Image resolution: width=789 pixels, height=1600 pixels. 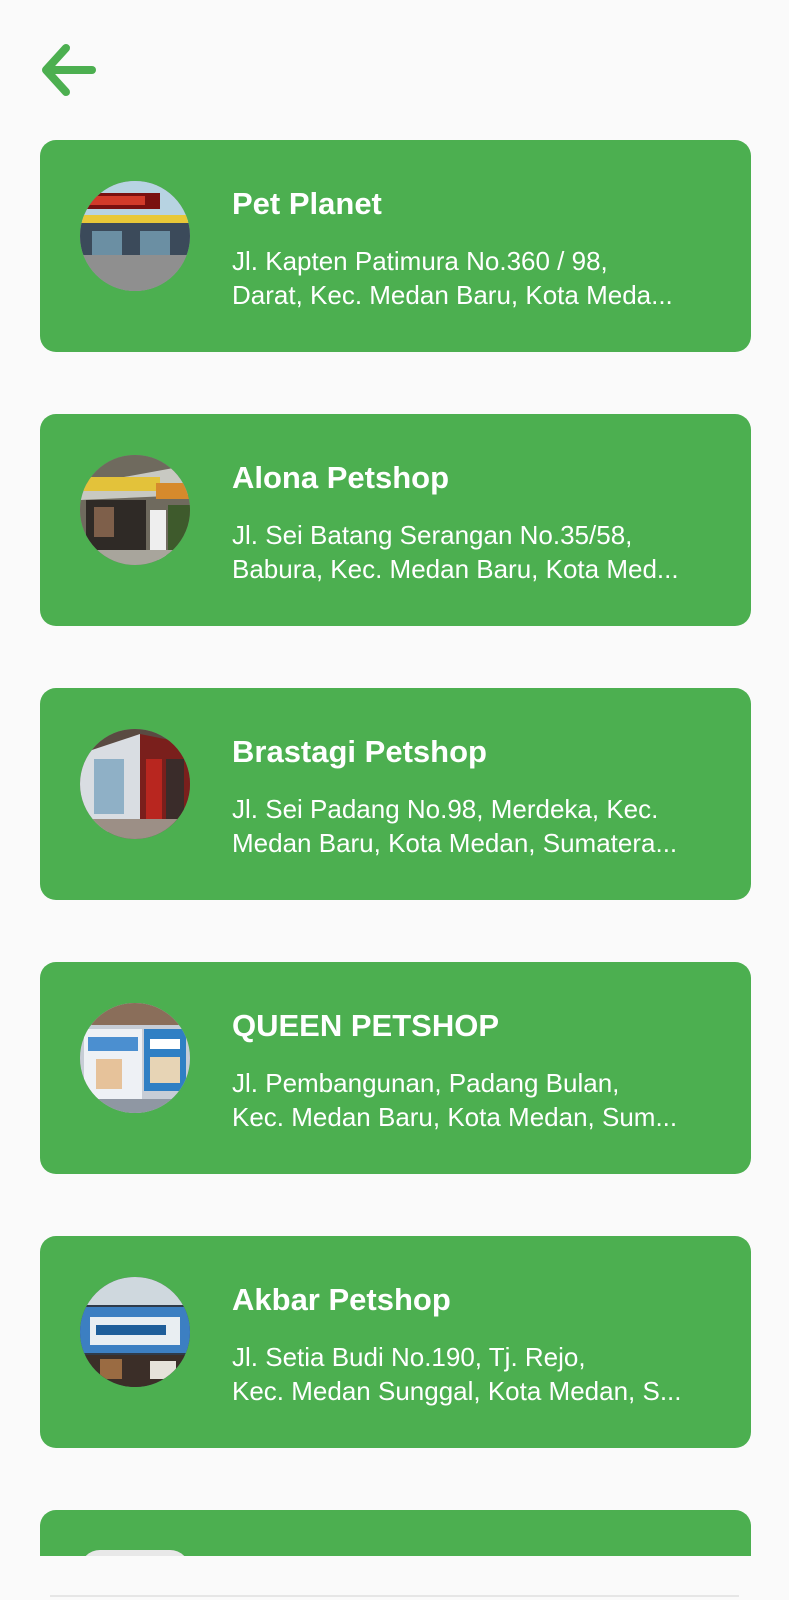 What do you see at coordinates (426, 1083) in the screenshot?
I see `address-line-1: Jl. Pembangunan, Padang Bulan,` at bounding box center [426, 1083].